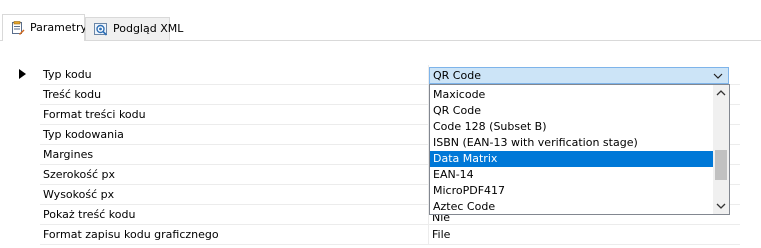 This screenshot has width=761, height=248. Describe the element at coordinates (457, 110) in the screenshot. I see `option-label: QR Code` at that location.